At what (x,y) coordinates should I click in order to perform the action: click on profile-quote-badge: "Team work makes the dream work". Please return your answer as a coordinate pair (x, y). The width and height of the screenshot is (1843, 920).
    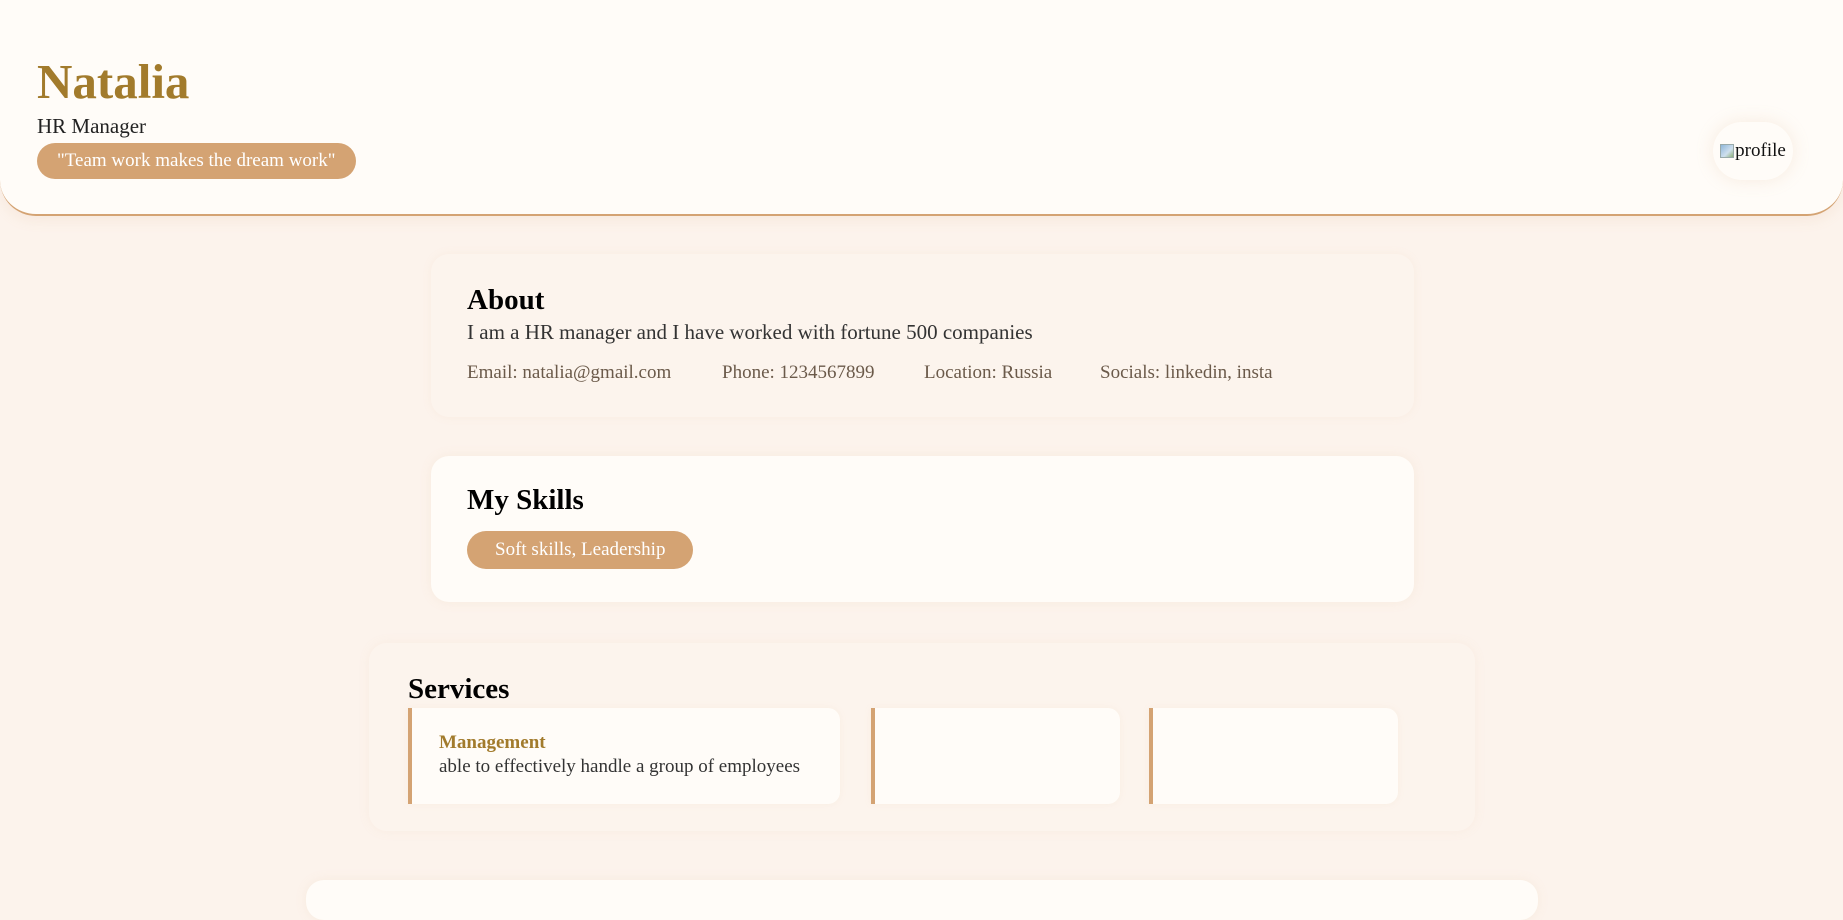
    Looking at the image, I should click on (196, 161).